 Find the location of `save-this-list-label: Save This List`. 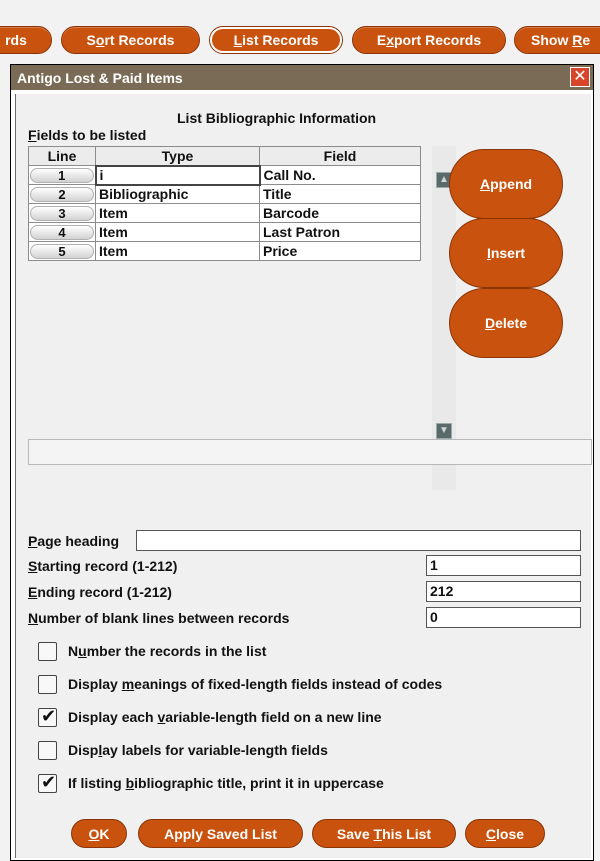

save-this-list-label: Save This List is located at coordinates (384, 833).